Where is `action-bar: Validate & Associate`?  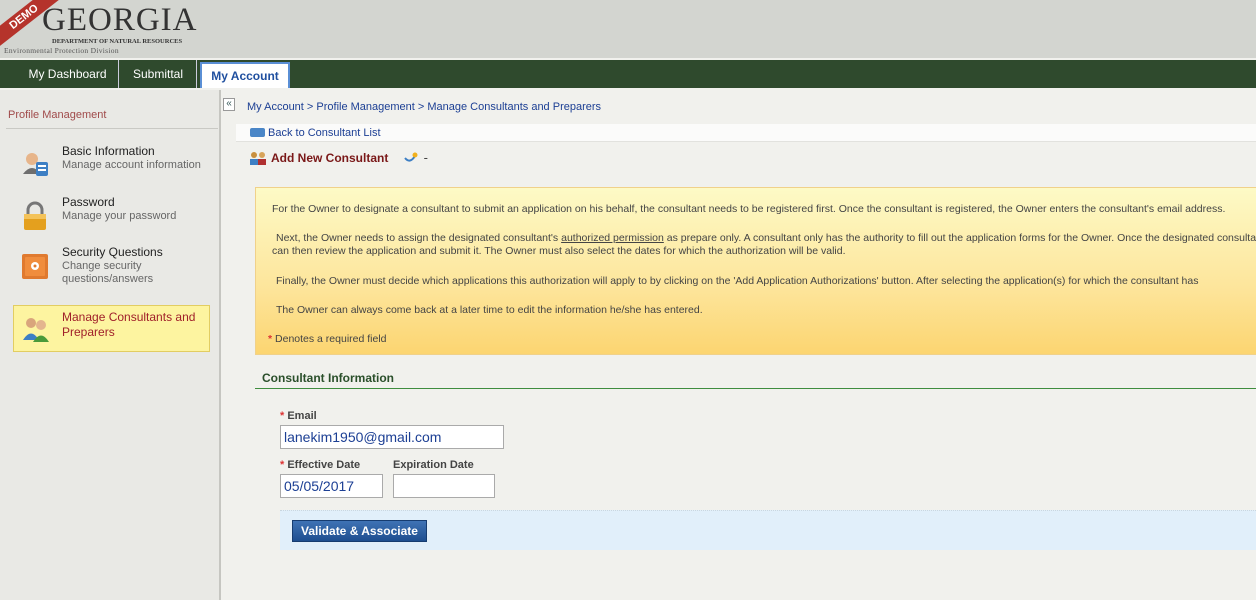
action-bar: Validate & Associate is located at coordinates (768, 530).